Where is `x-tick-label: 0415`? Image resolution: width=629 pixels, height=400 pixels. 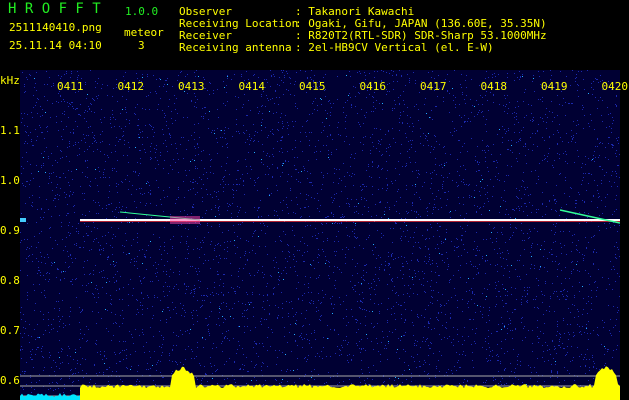
x-tick-label: 0415 is located at coordinates (312, 86).